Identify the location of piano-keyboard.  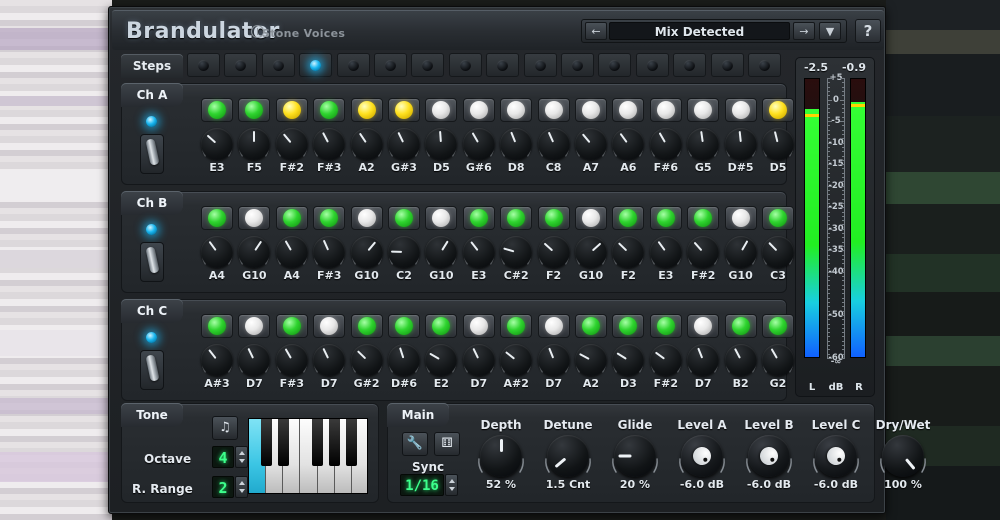
(308, 456).